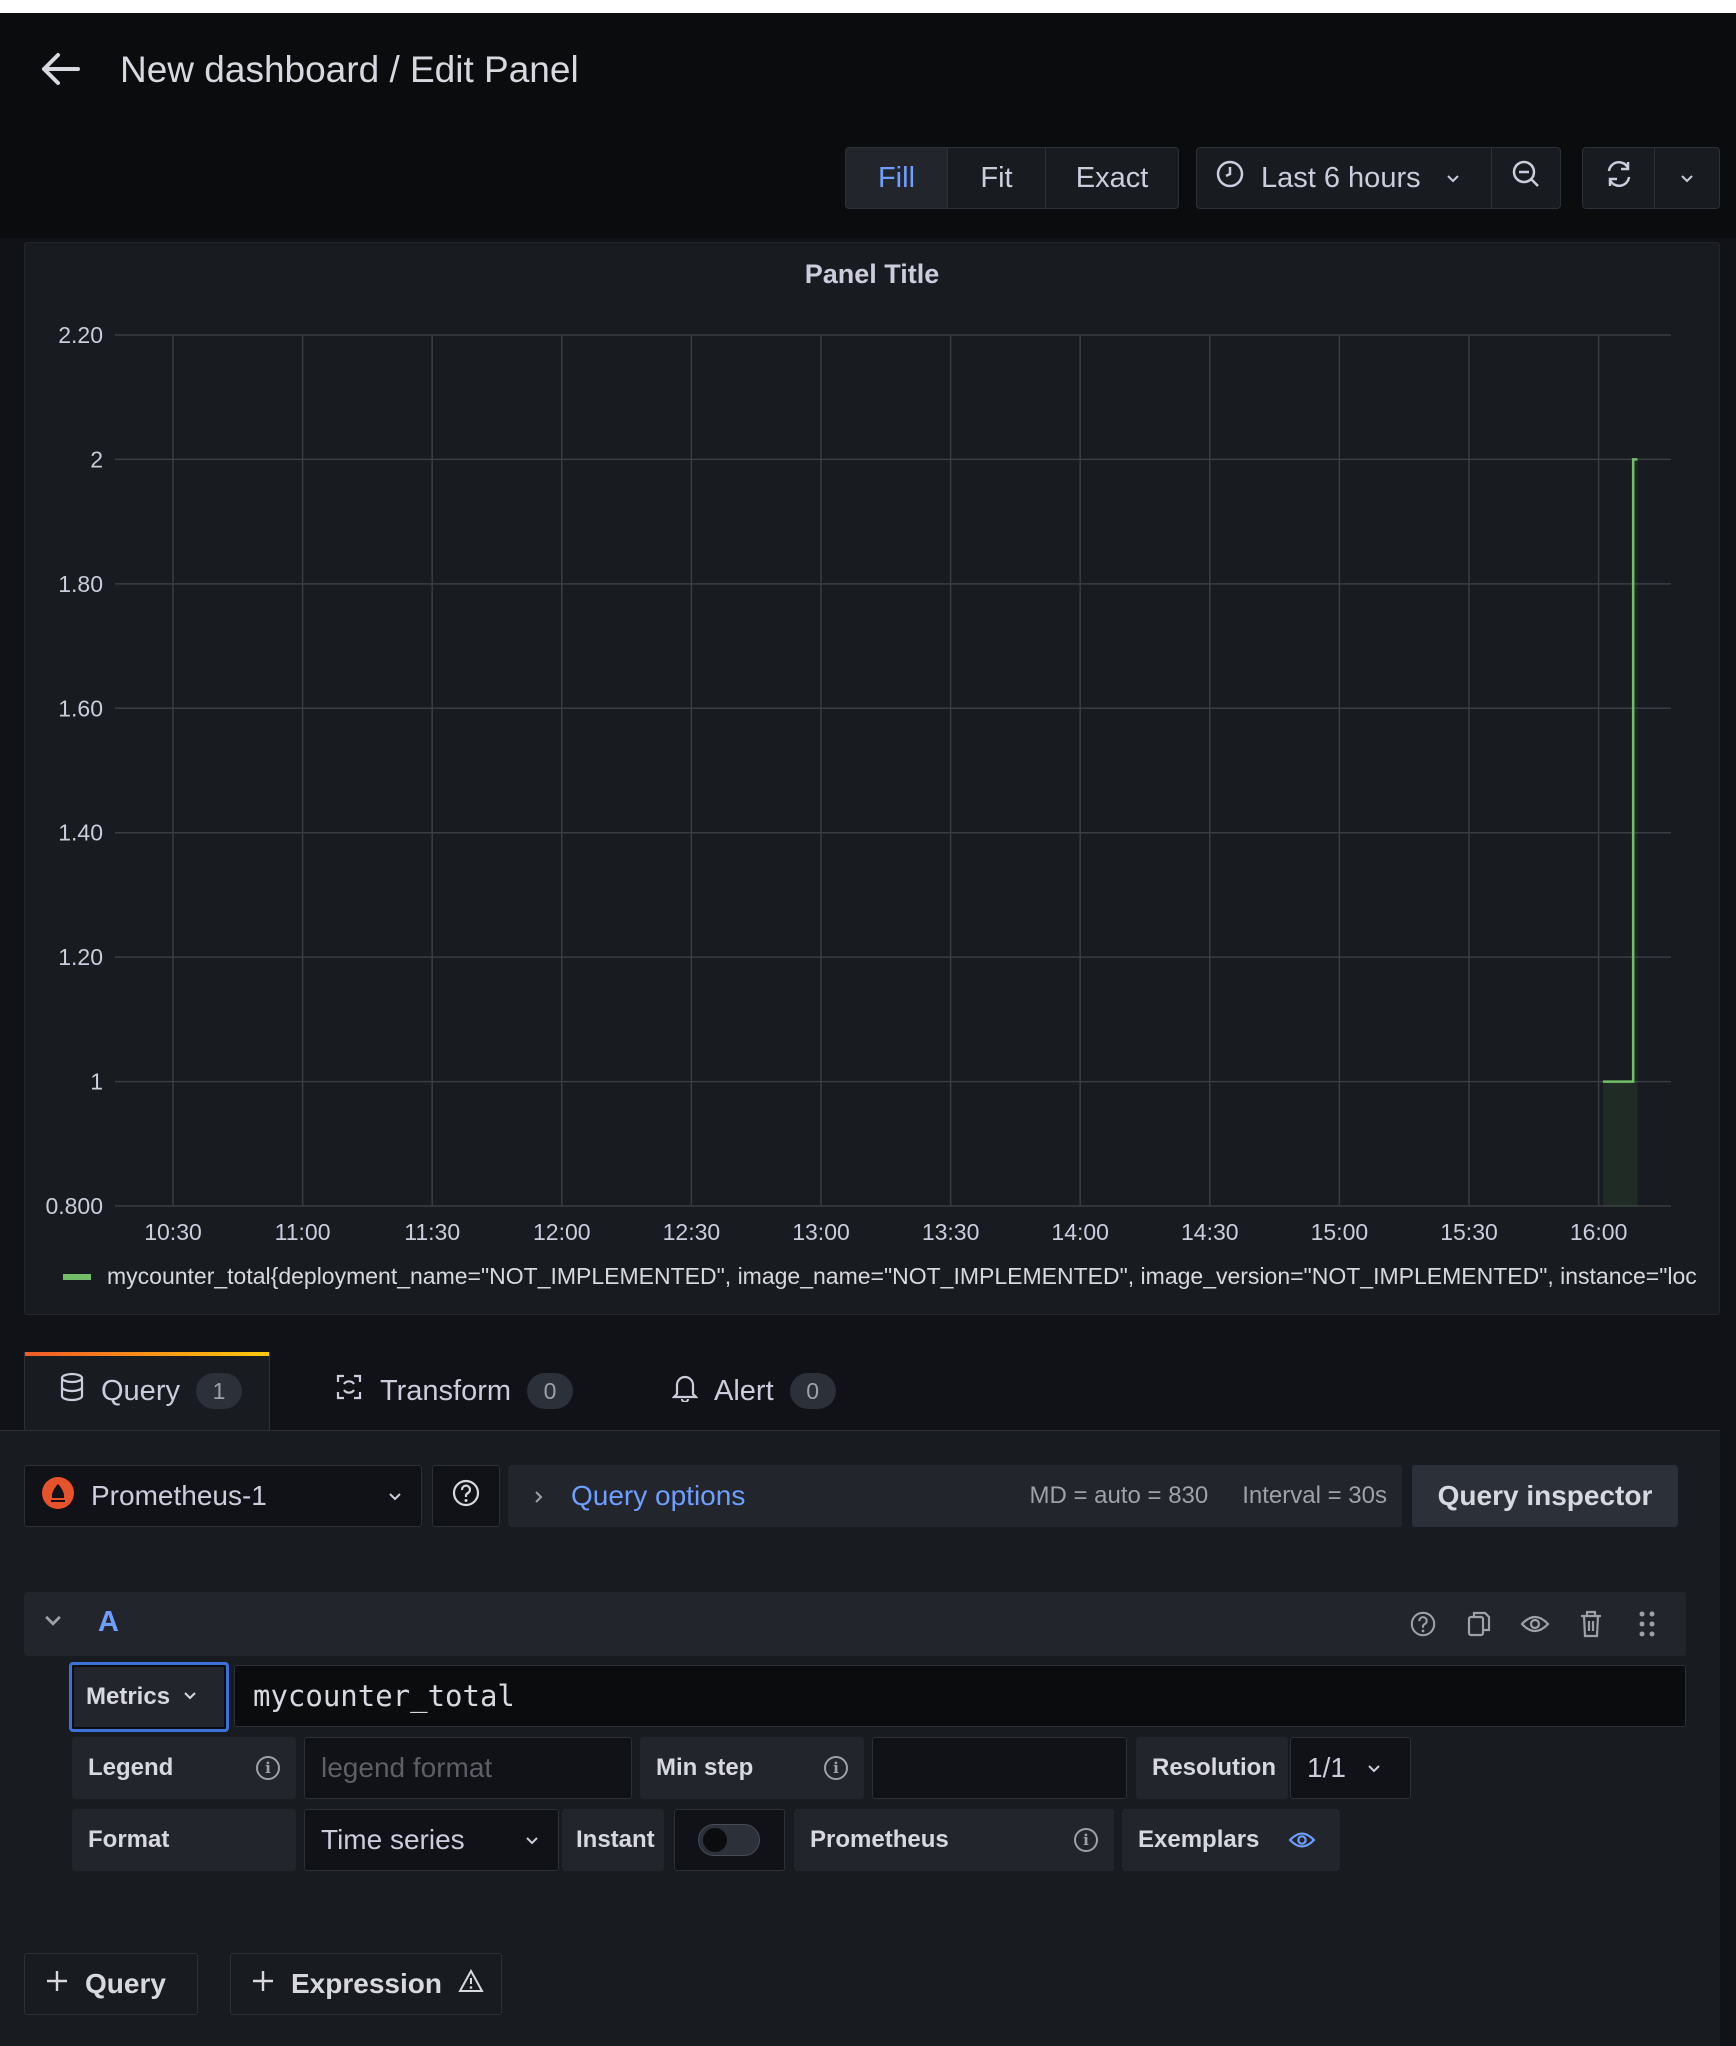 This screenshot has height=2046, width=1736. I want to click on query-options-label: Query options, so click(658, 1496).